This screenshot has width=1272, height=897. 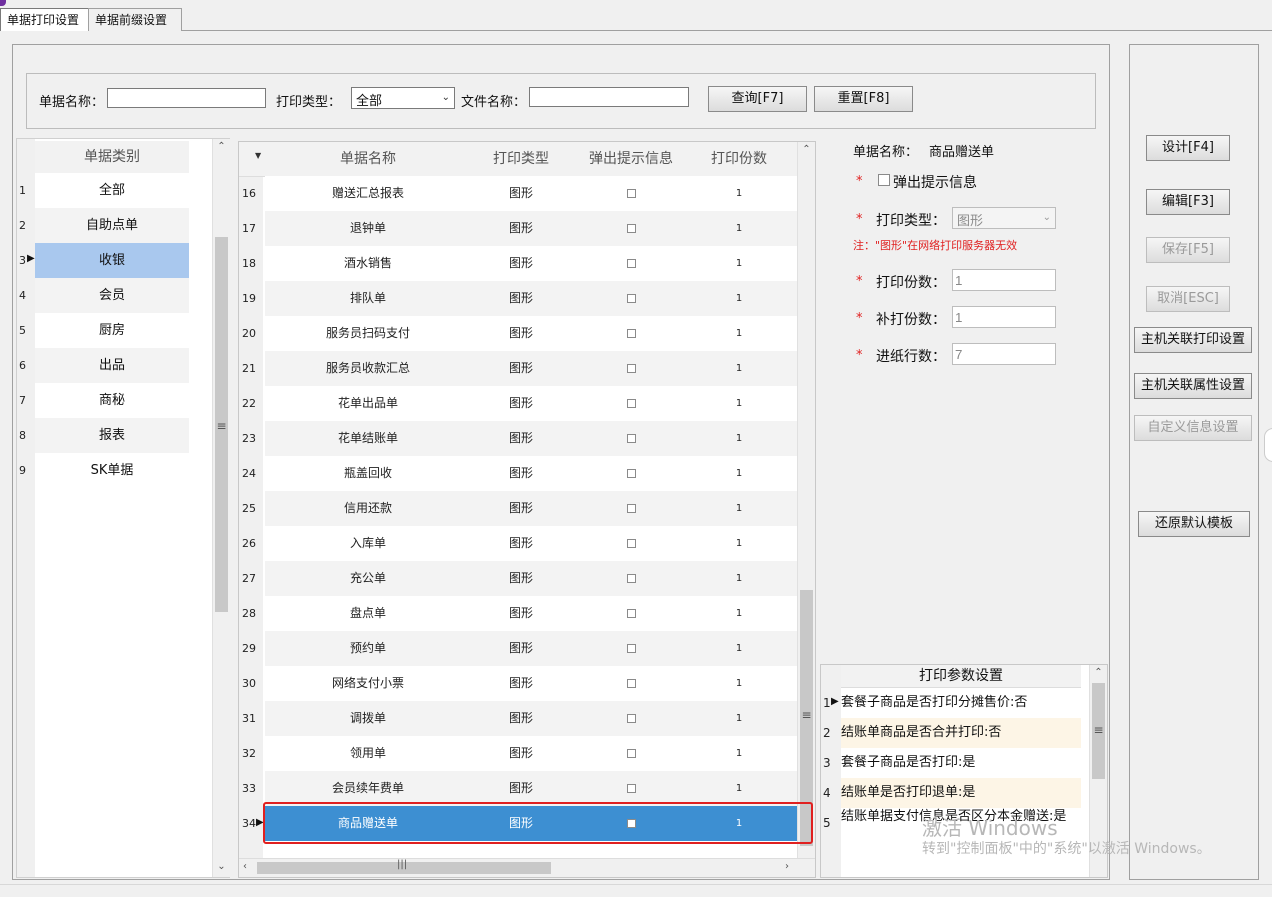 I want to click on category-scrollbar: ⌃ ≡ ⌄, so click(x=221, y=508).